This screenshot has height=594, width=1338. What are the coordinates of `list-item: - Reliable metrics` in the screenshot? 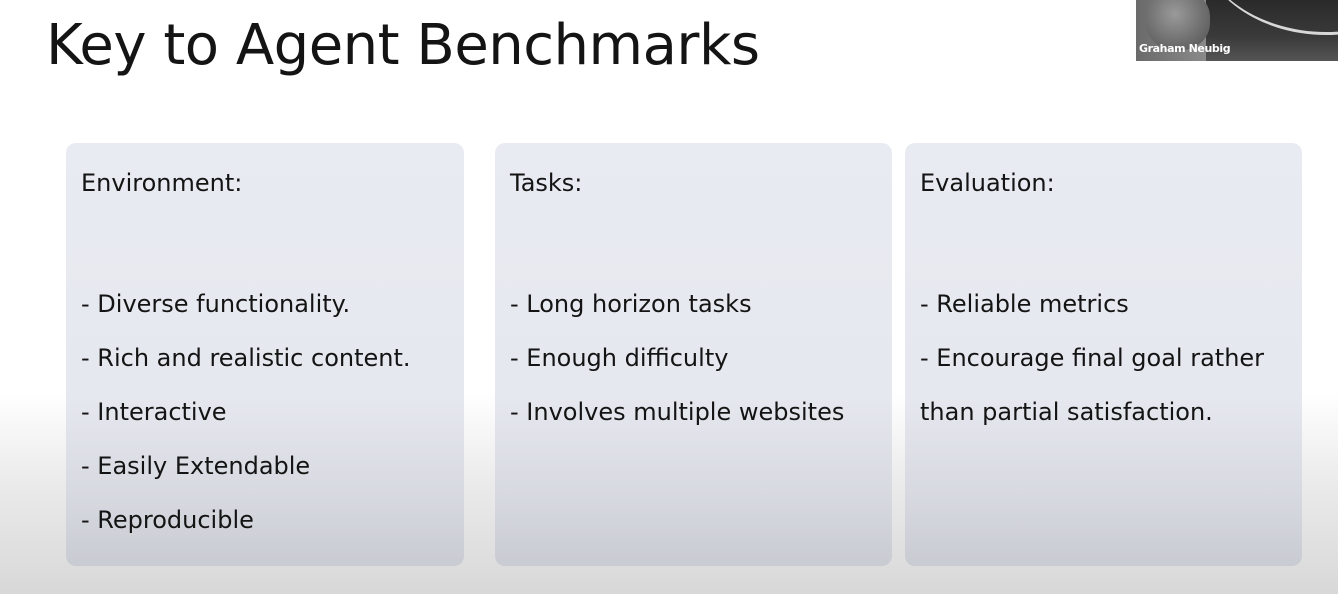 It's located at (1024, 304).